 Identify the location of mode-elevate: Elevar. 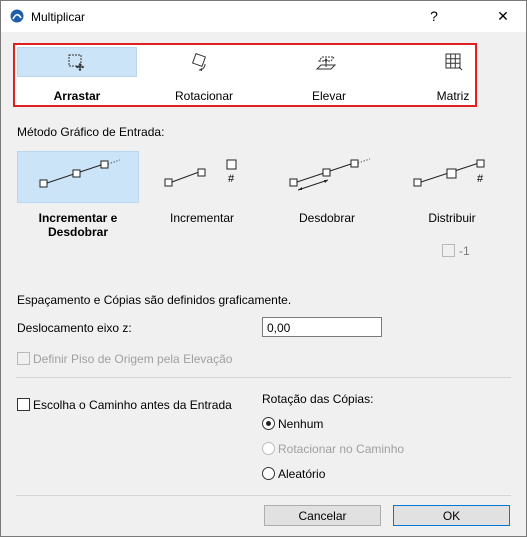
(319, 75).